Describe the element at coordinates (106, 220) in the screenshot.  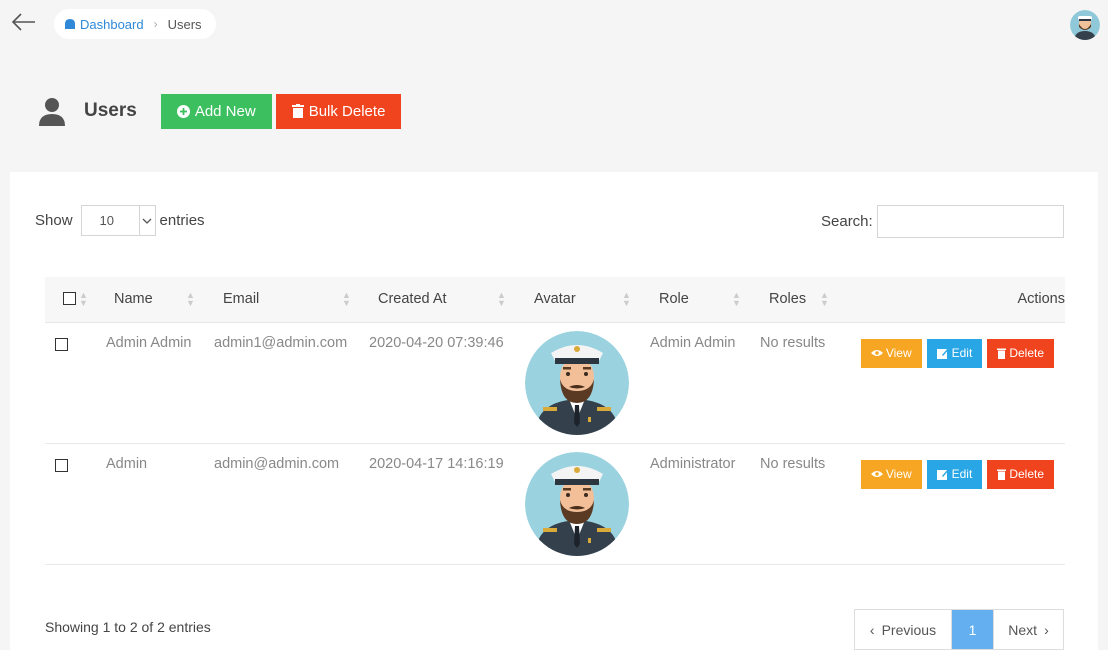
I see `page-length-value: 10` at that location.